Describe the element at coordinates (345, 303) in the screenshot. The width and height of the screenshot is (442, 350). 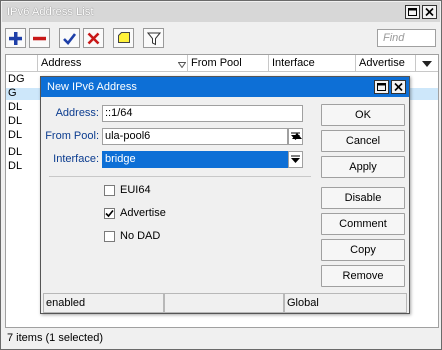
I see `dialog-status-scope: Global` at that location.